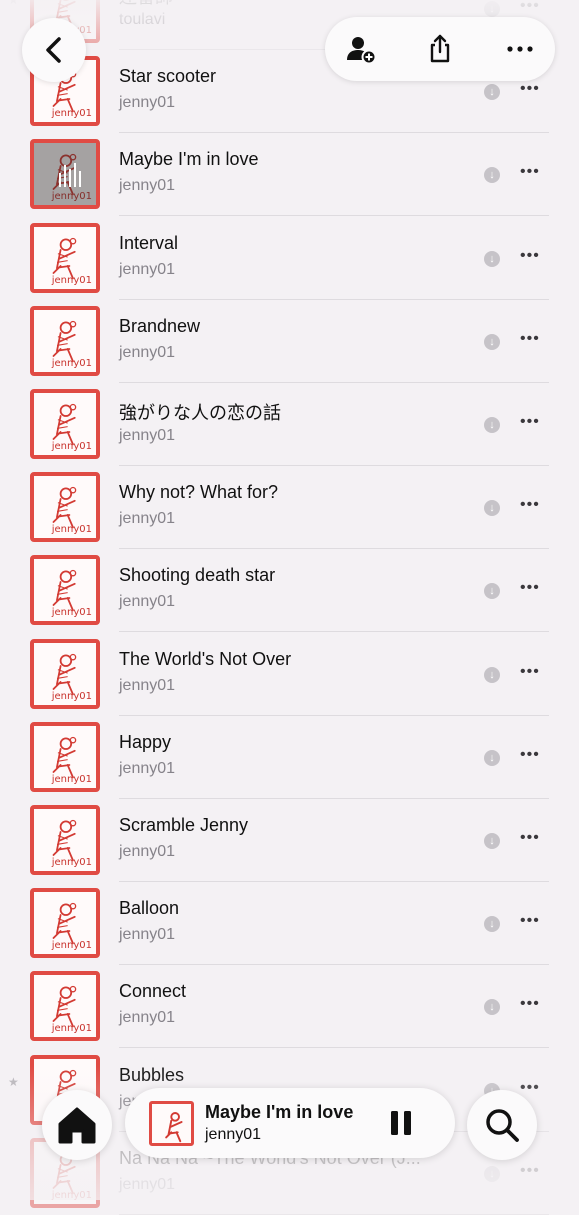  What do you see at coordinates (205, 659) in the screenshot?
I see `track-title: The World's Not Over` at bounding box center [205, 659].